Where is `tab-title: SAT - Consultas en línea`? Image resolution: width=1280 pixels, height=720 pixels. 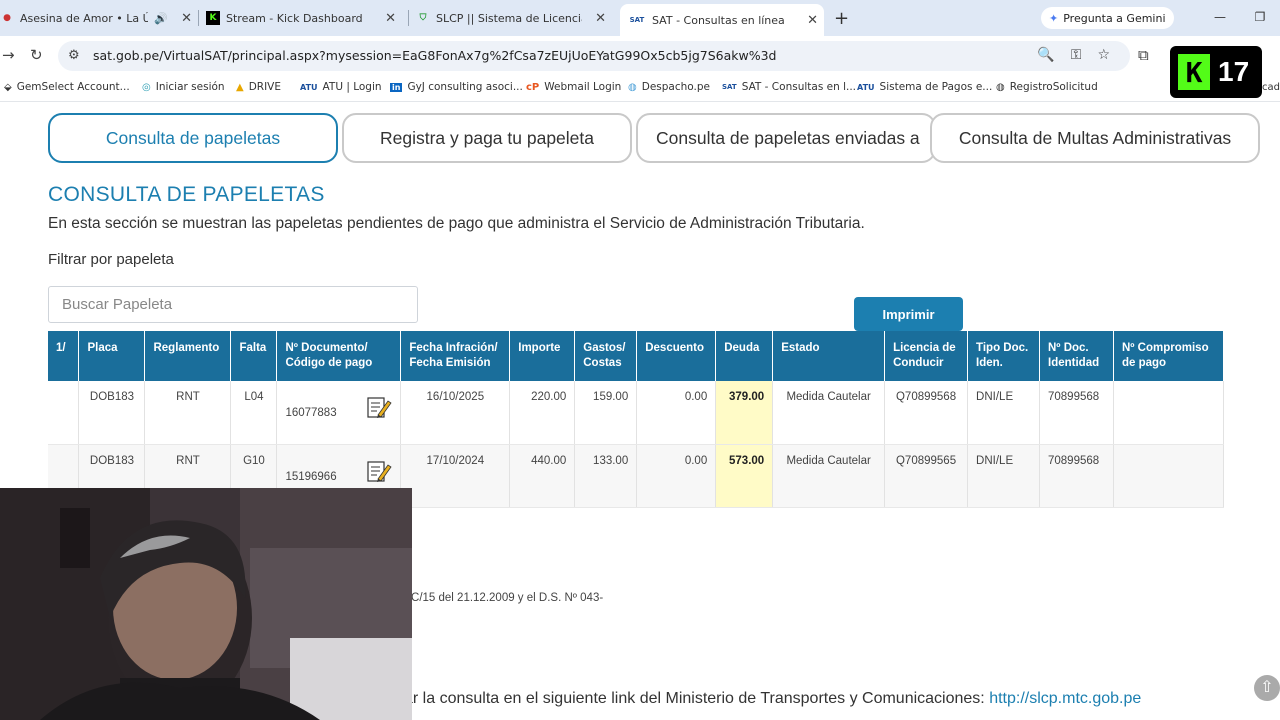
tab-title: SAT - Consultas en línea is located at coordinates (718, 20).